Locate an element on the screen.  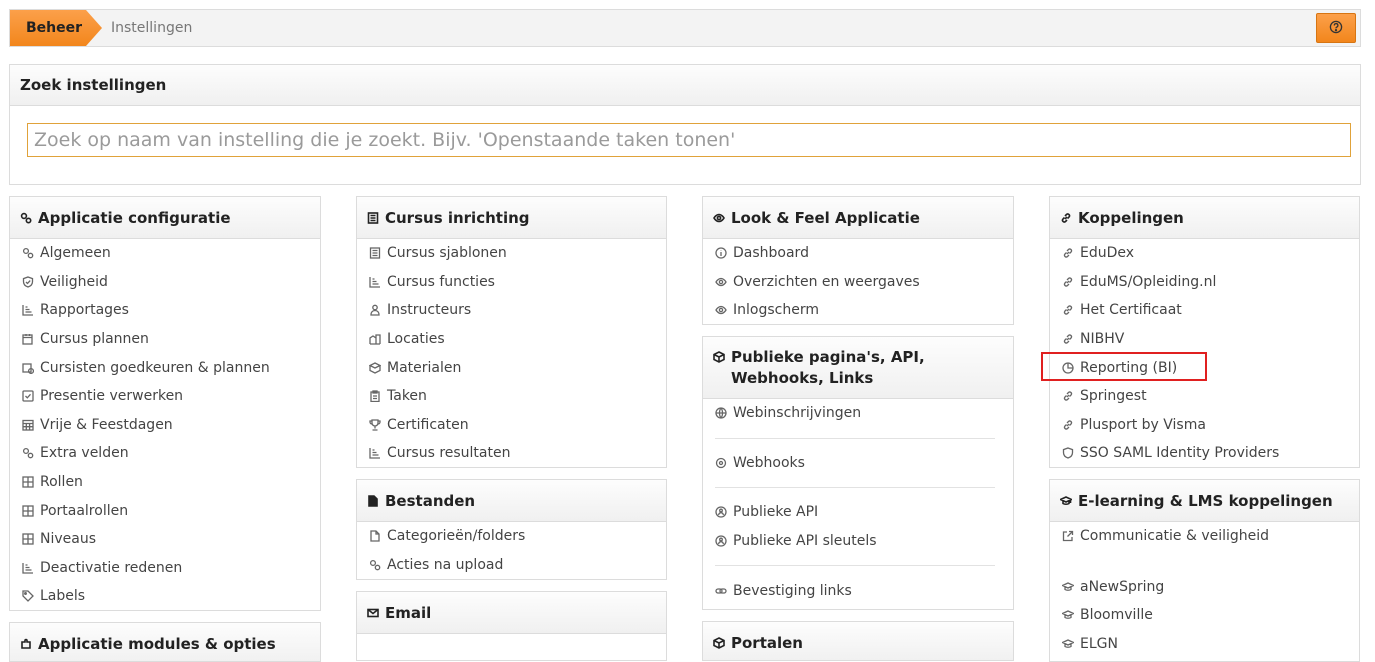
card-title: Koppelingen is located at coordinates (1131, 217).